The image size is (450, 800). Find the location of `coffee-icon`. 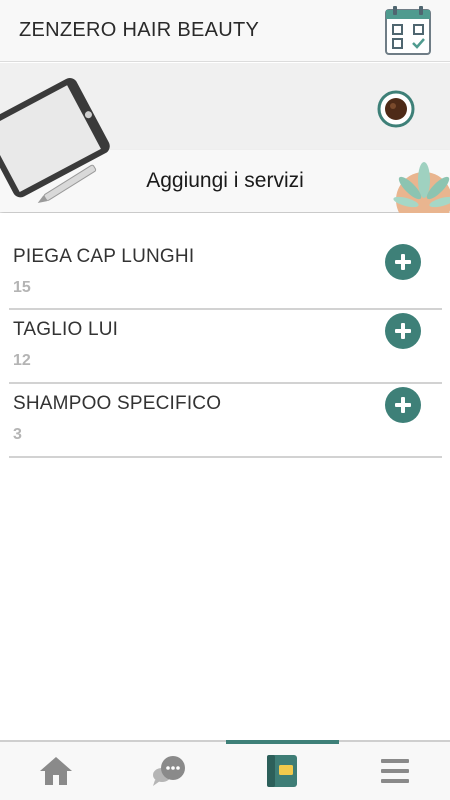

coffee-icon is located at coordinates (396, 109).